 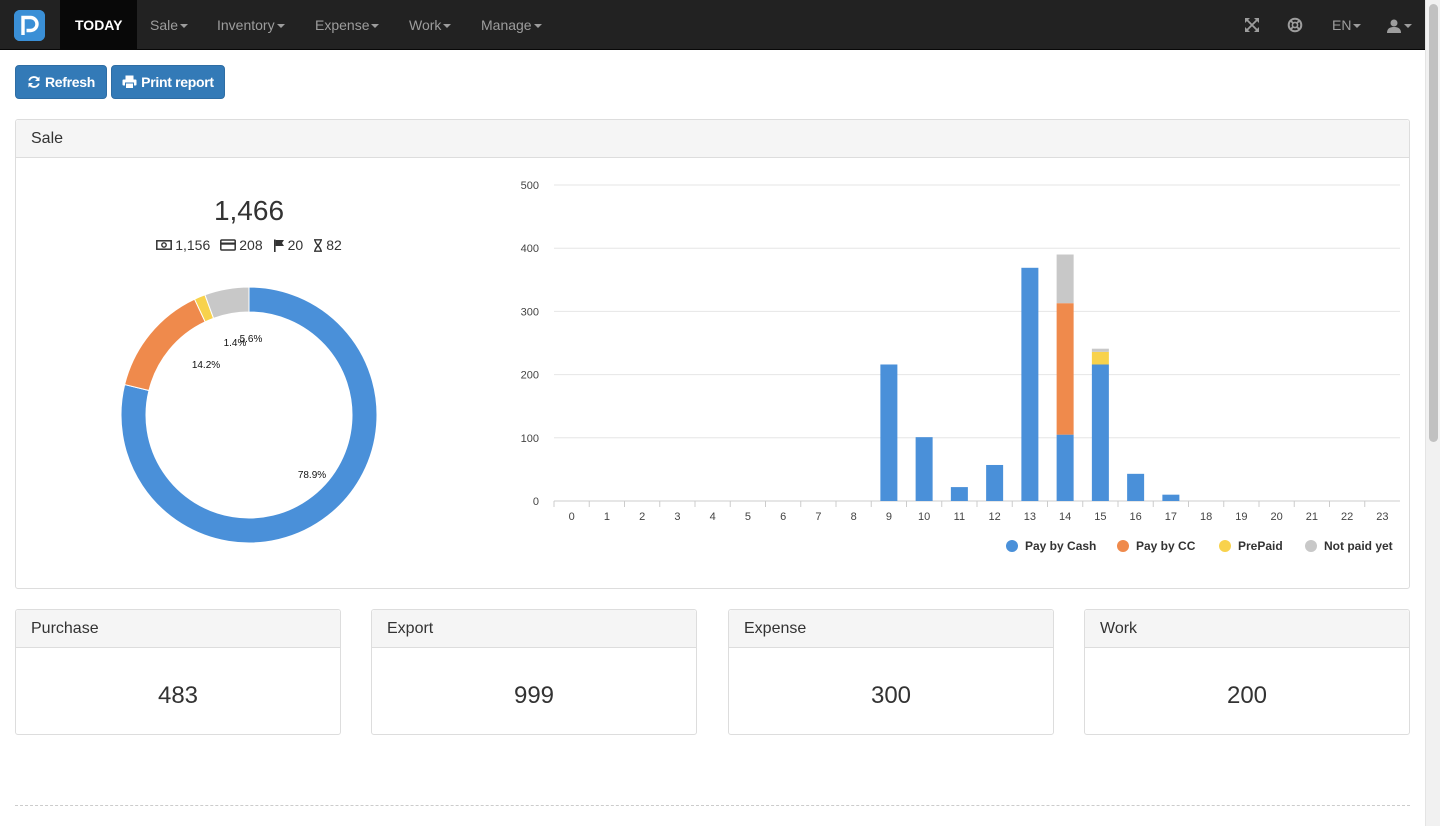 What do you see at coordinates (249, 415) in the screenshot?
I see `payment-donut-chart: 78.9%14.2%1.4%5.6%` at bounding box center [249, 415].